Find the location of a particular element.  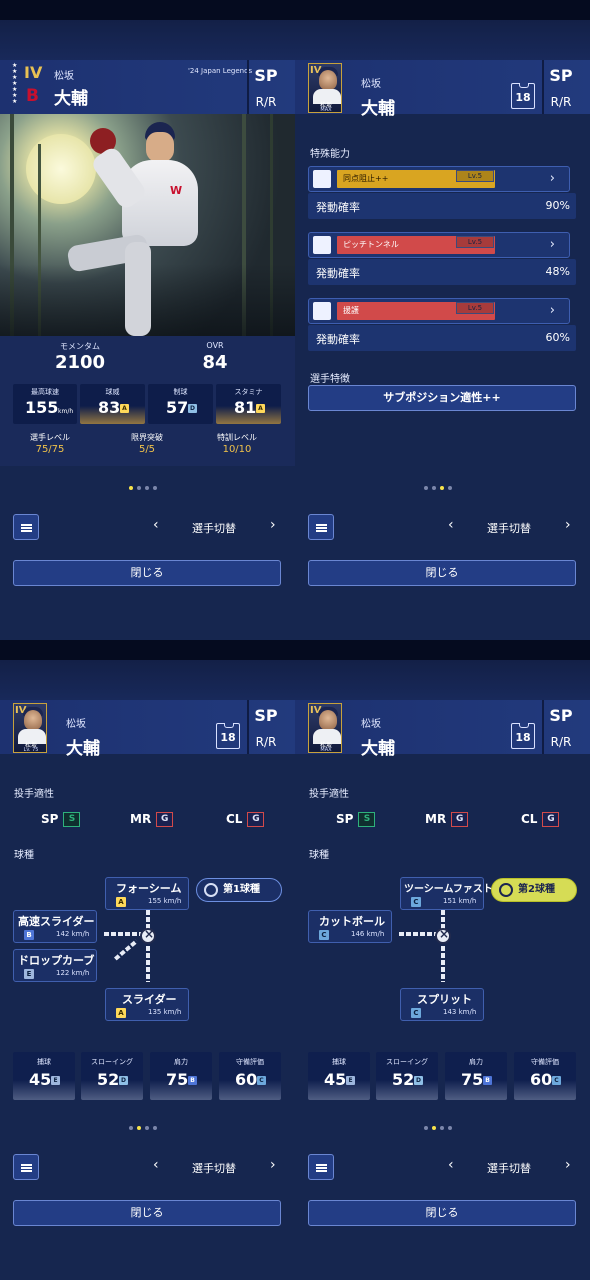

menu-icon is located at coordinates (26, 528).